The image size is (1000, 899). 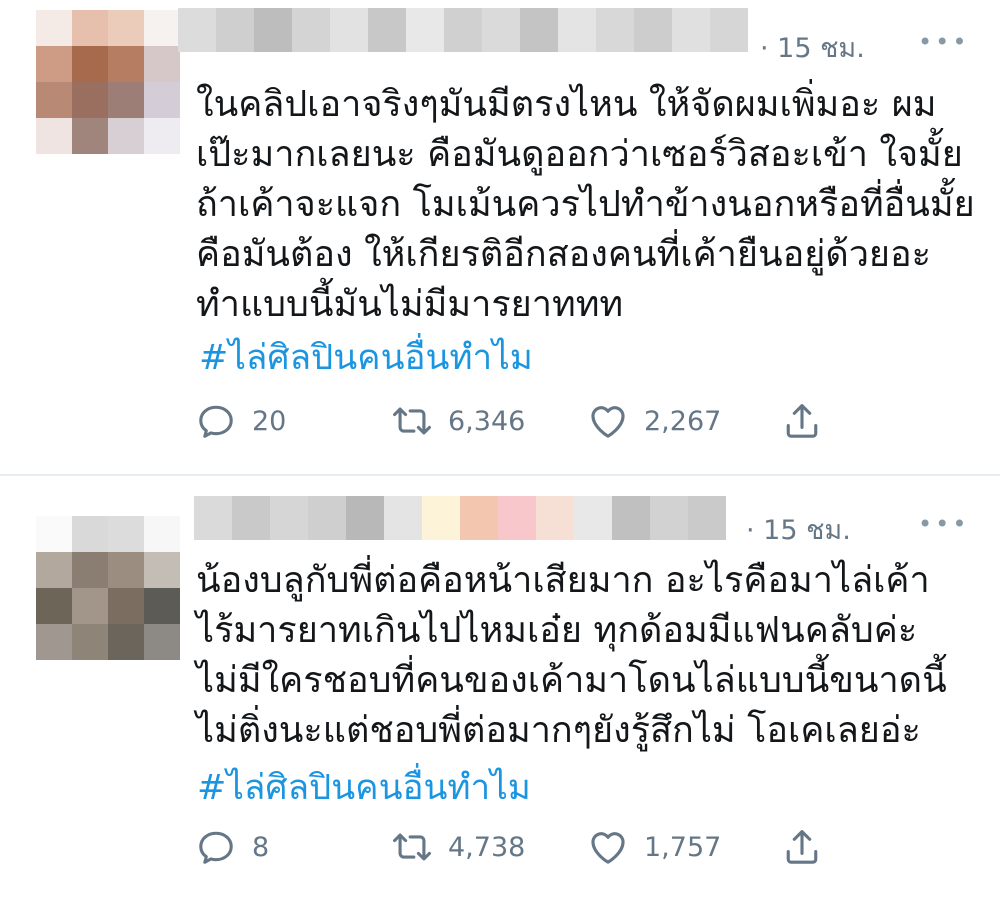 What do you see at coordinates (269, 421) in the screenshot?
I see `reply-count: 20` at bounding box center [269, 421].